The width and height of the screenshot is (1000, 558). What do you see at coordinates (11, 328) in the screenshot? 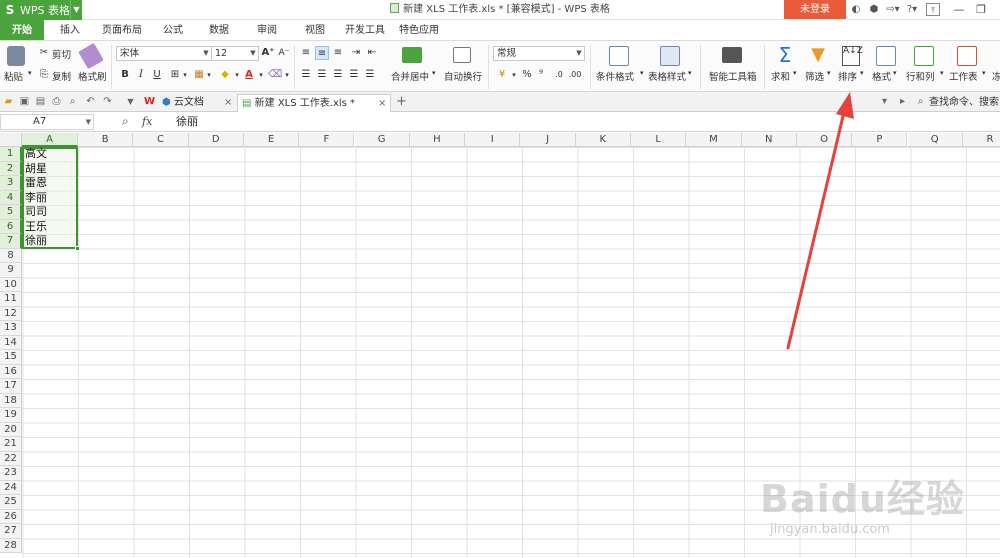
I see `row-header-13: 13` at bounding box center [11, 328].